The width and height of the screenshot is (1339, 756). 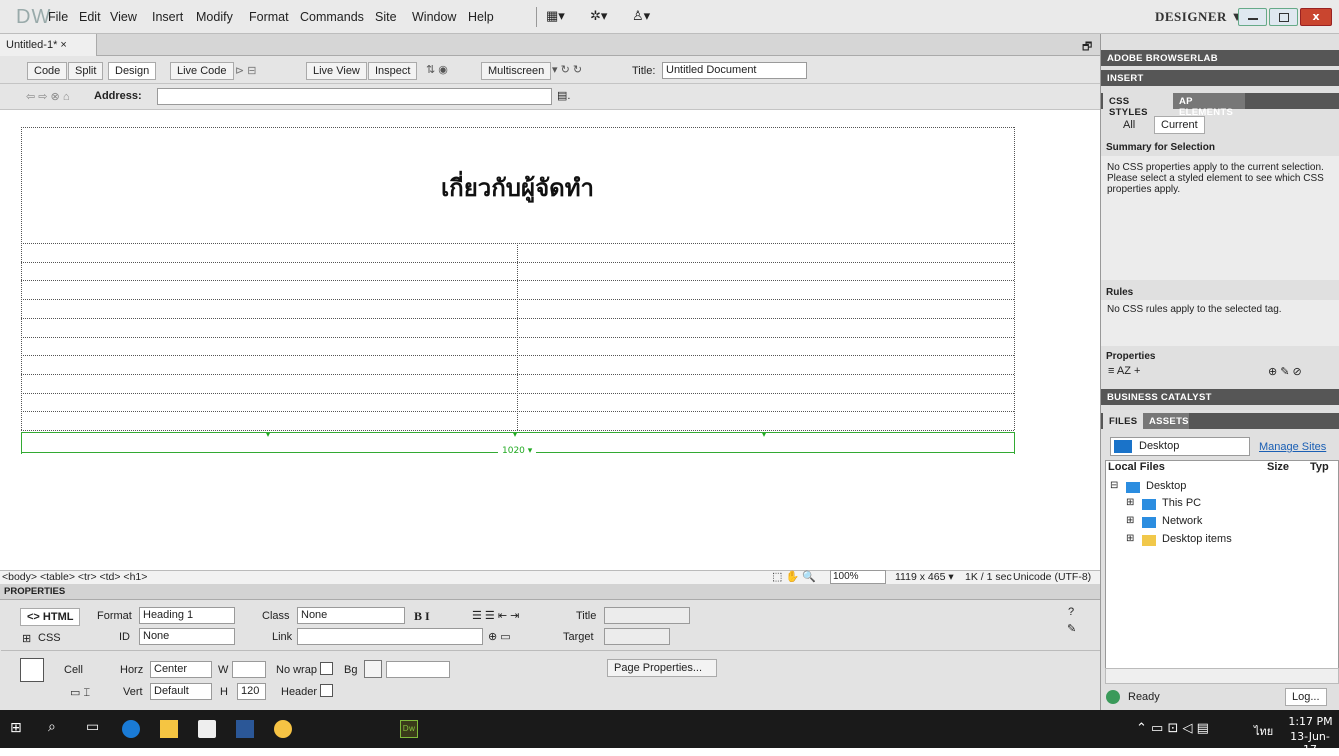 I want to click on split-button: Split, so click(x=86, y=71).